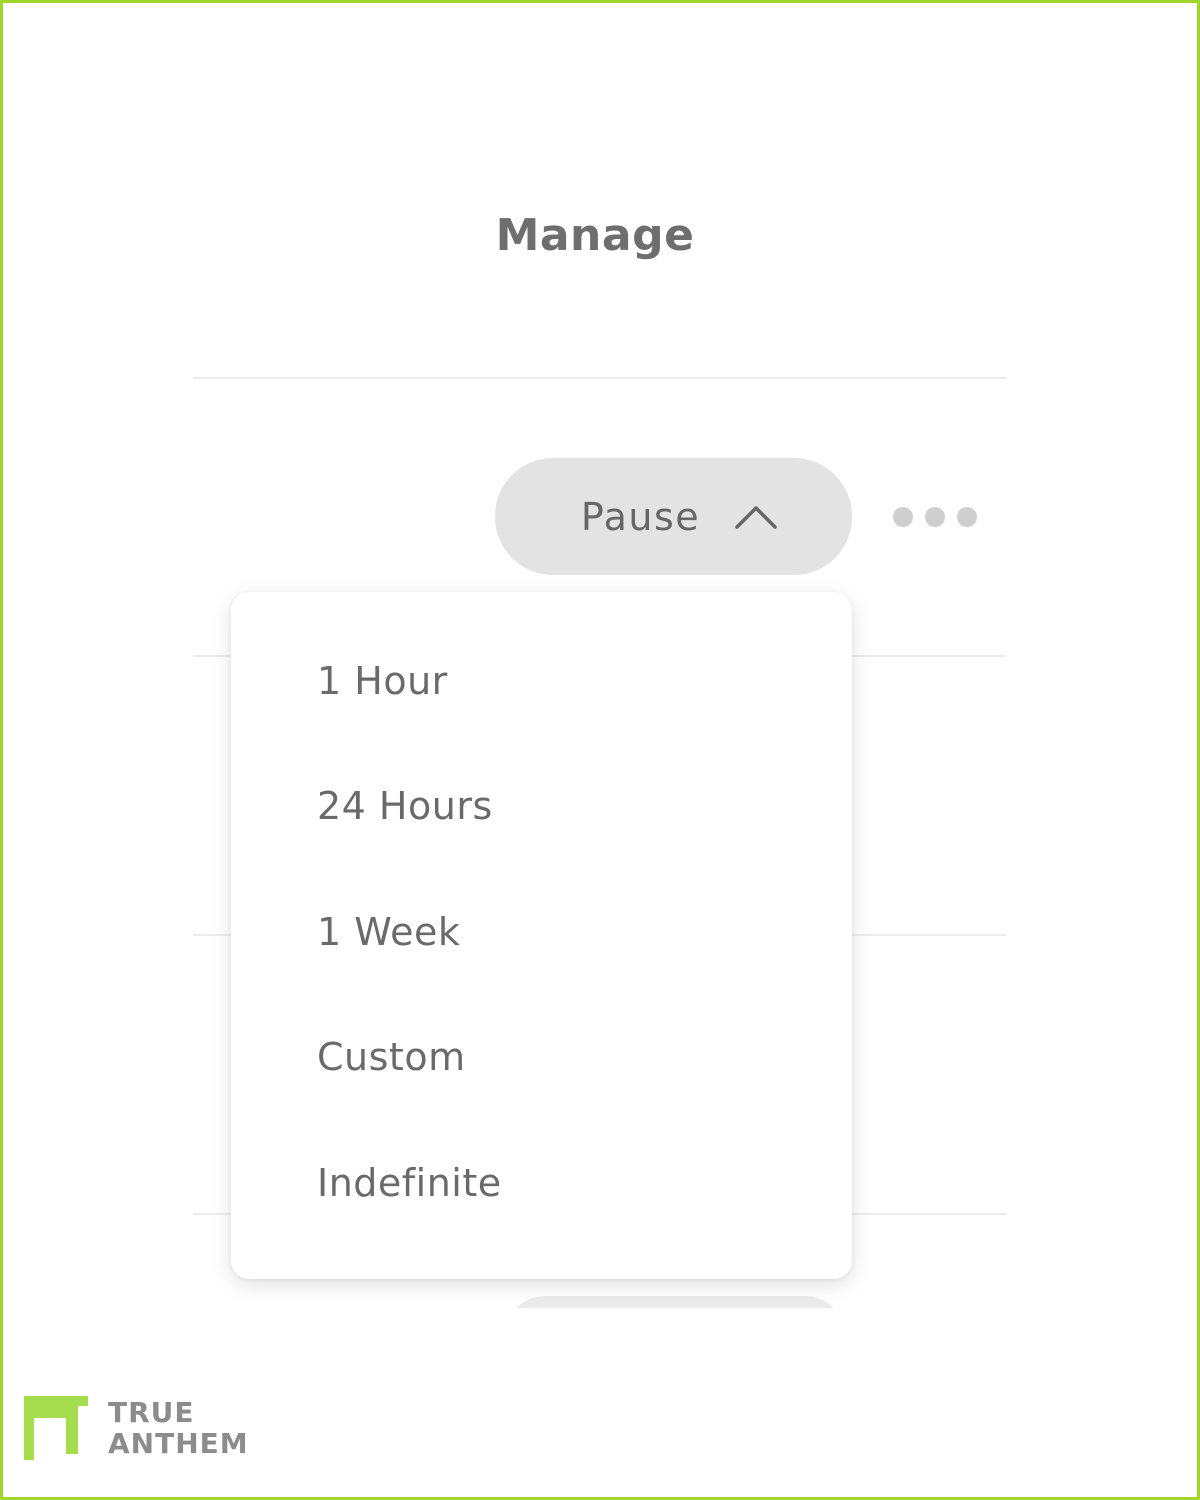 The width and height of the screenshot is (1200, 1500). What do you see at coordinates (391, 1057) in the screenshot?
I see `menu-item-custom: Custom` at bounding box center [391, 1057].